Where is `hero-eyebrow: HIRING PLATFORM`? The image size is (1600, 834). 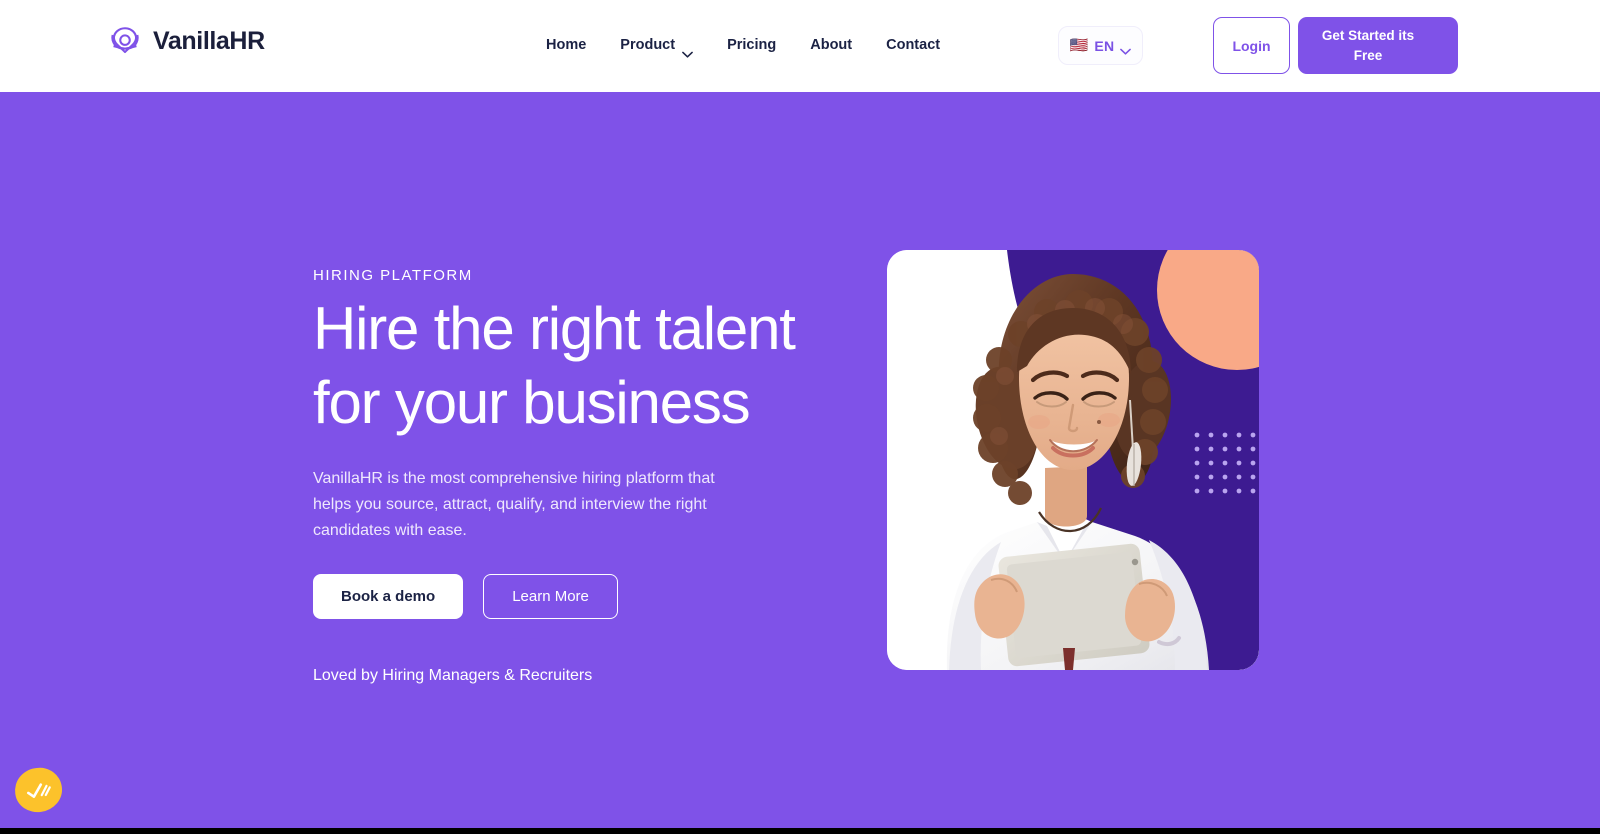
hero-eyebrow: HIRING PLATFORM is located at coordinates (393, 275).